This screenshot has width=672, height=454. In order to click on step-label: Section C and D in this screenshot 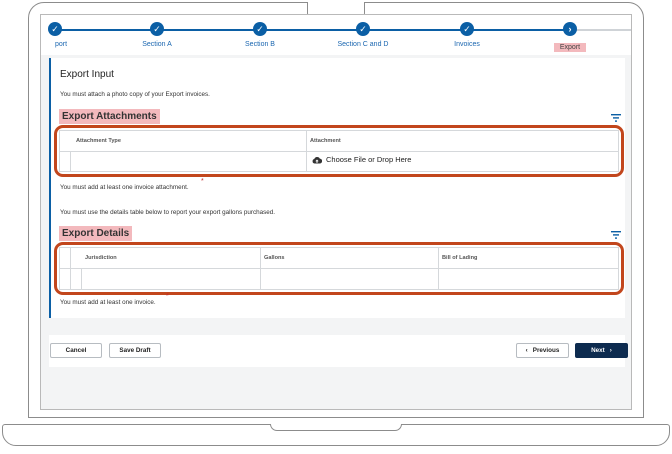, I will do `click(363, 44)`.